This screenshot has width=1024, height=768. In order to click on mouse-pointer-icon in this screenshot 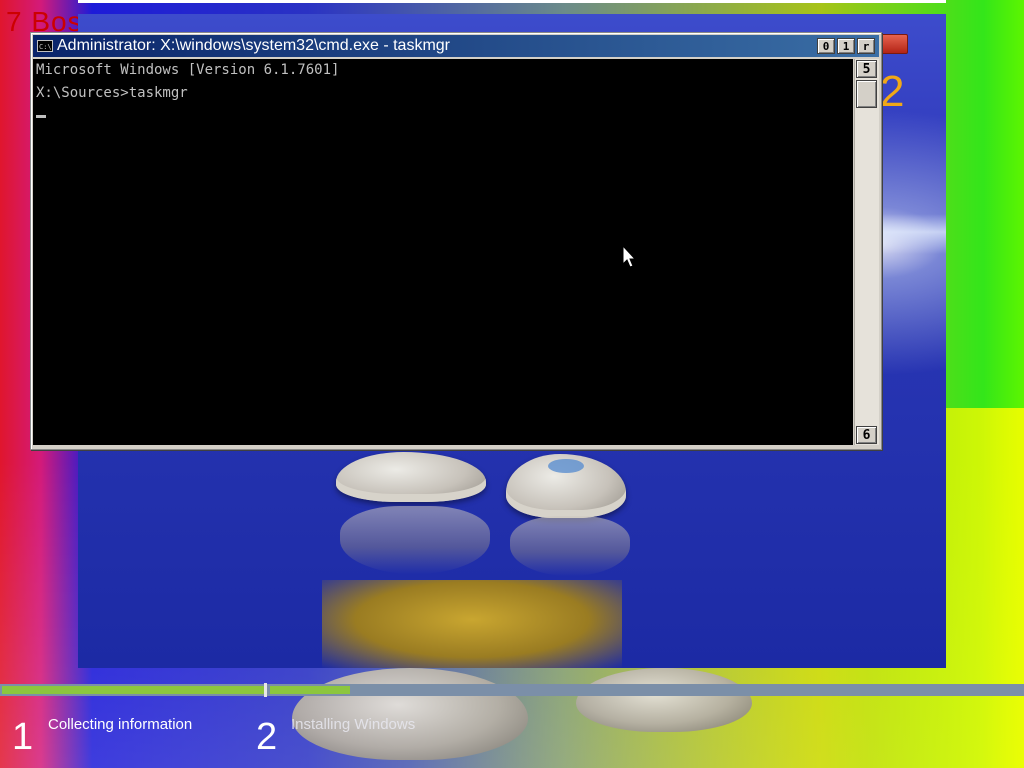, I will do `click(629, 256)`.